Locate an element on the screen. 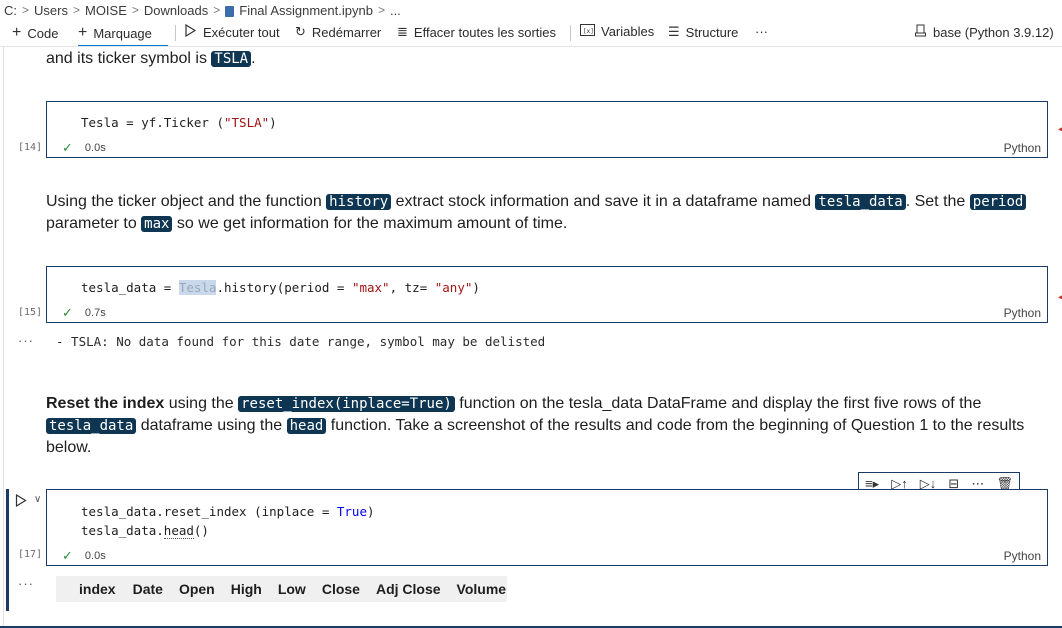 This screenshot has width=1062, height=628. clear-outputs-label: Effacer toutes les sorties is located at coordinates (485, 32).